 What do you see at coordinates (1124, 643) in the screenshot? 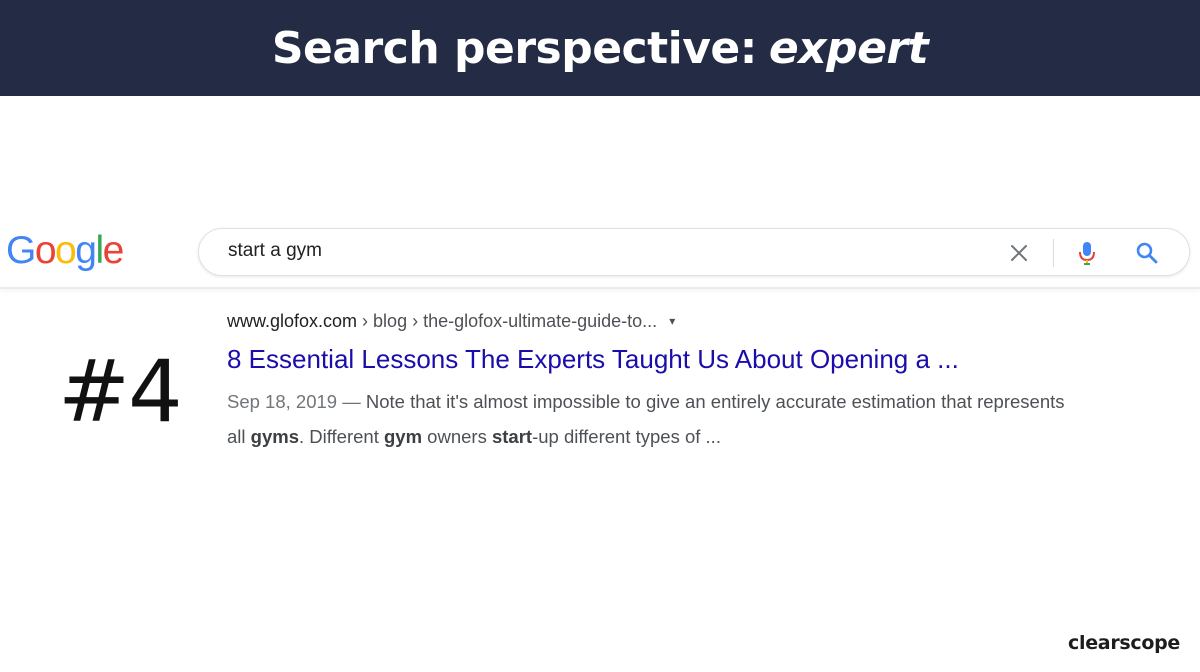
I see `brand-logo: clearscope` at bounding box center [1124, 643].